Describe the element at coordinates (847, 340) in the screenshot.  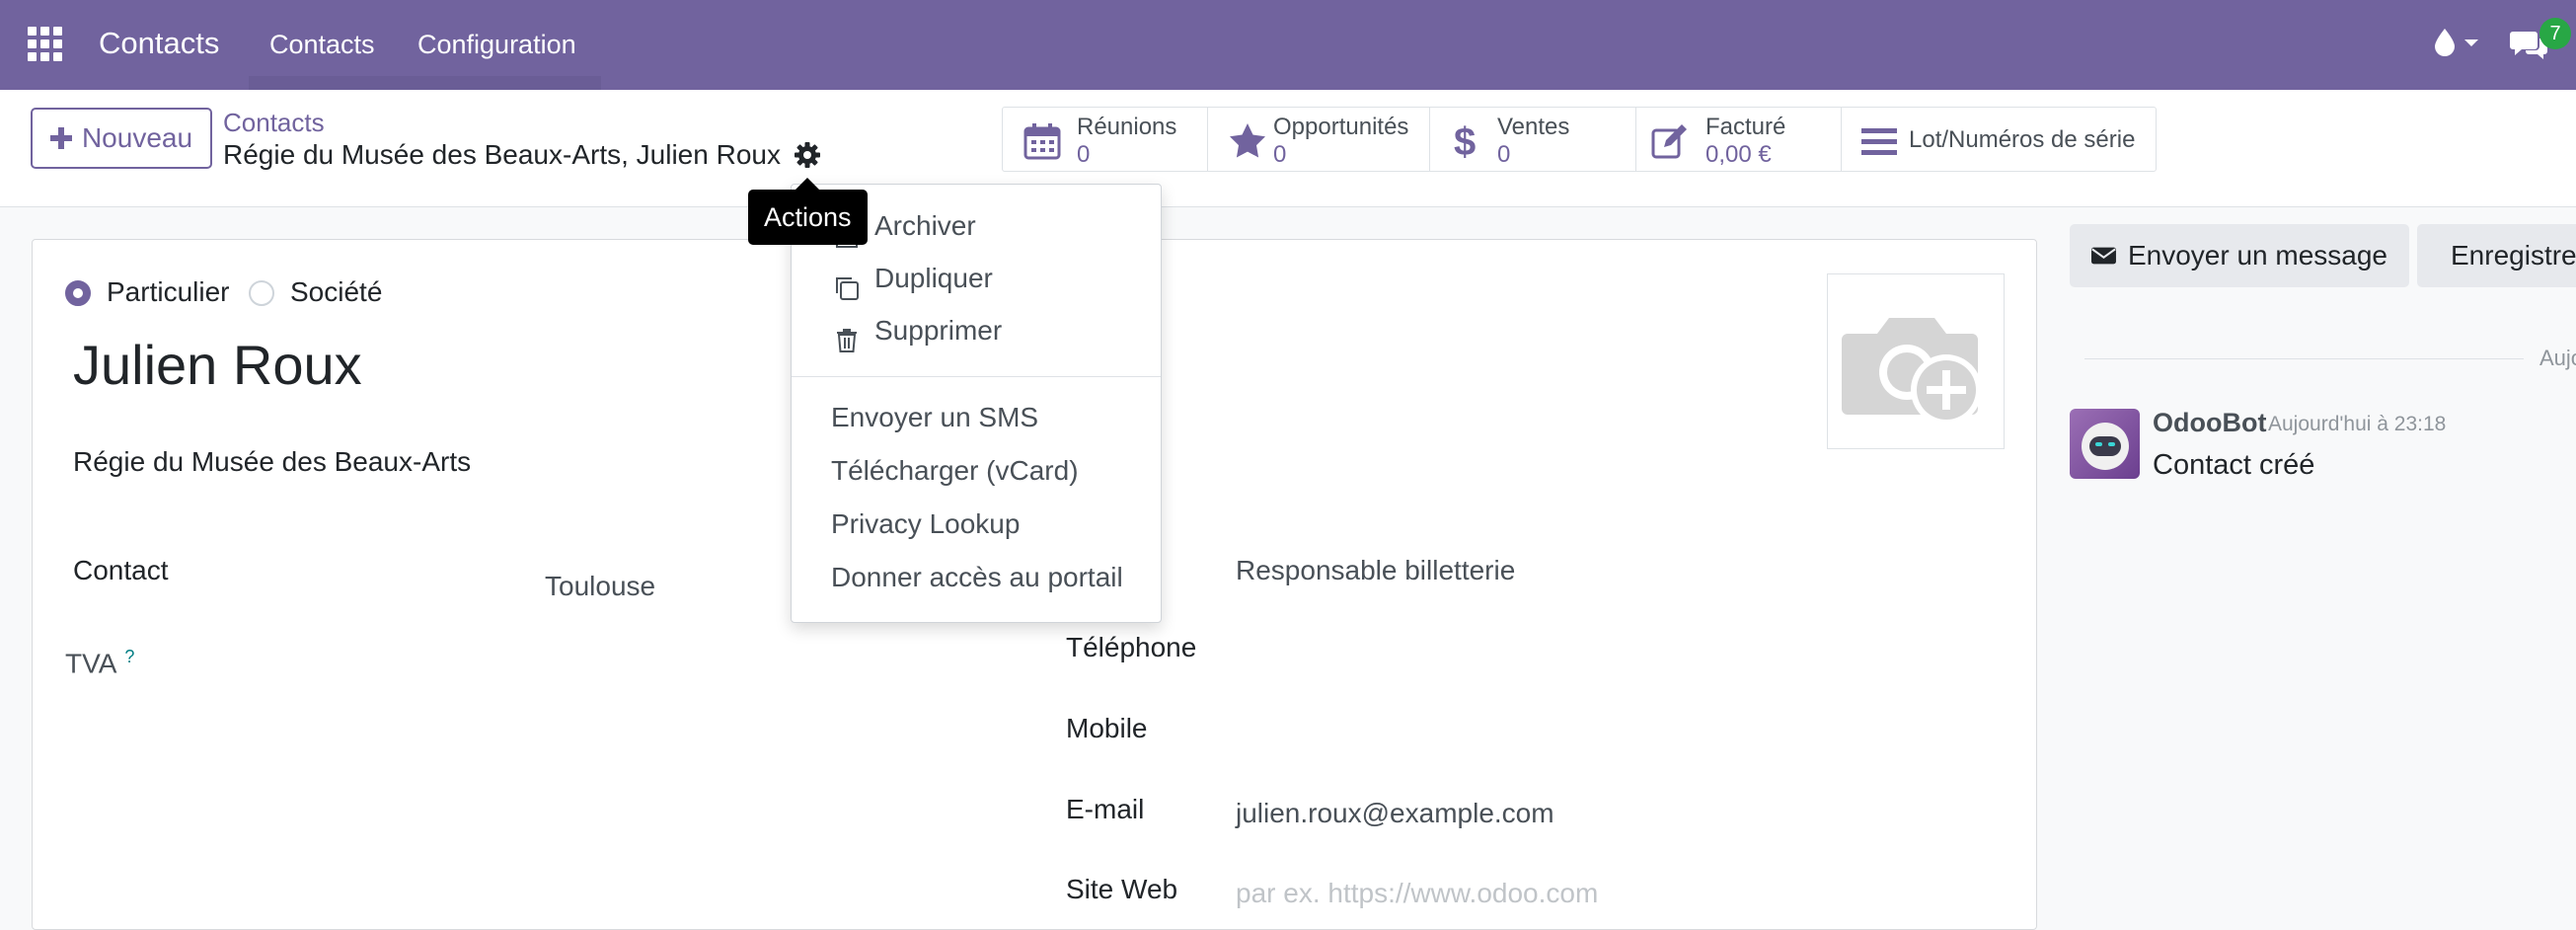
I see `trash-icon` at that location.